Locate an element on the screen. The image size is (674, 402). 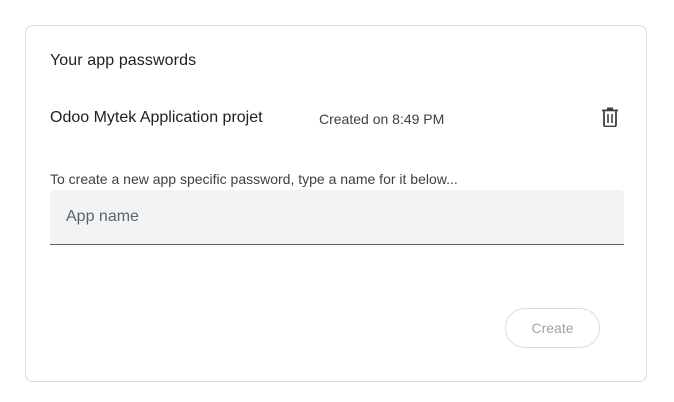
app-password-created: Created on 8:49 PM is located at coordinates (382, 119).